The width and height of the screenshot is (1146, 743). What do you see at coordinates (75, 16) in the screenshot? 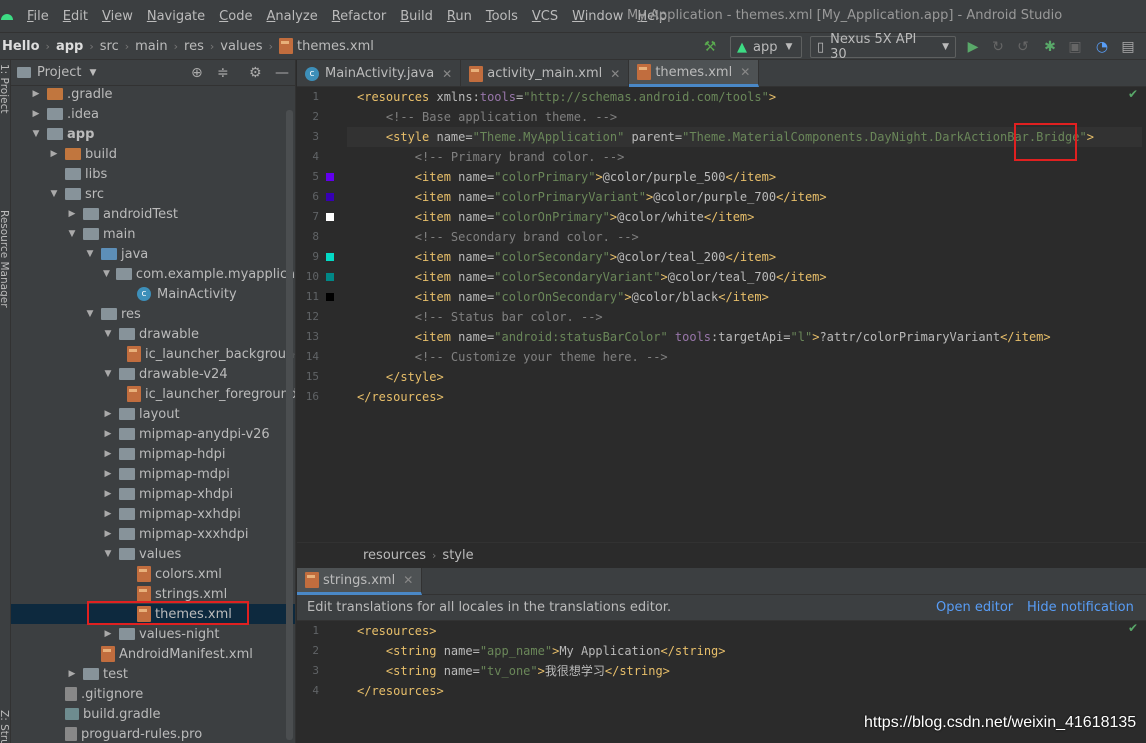
I see `menu-edit: Edit` at bounding box center [75, 16].